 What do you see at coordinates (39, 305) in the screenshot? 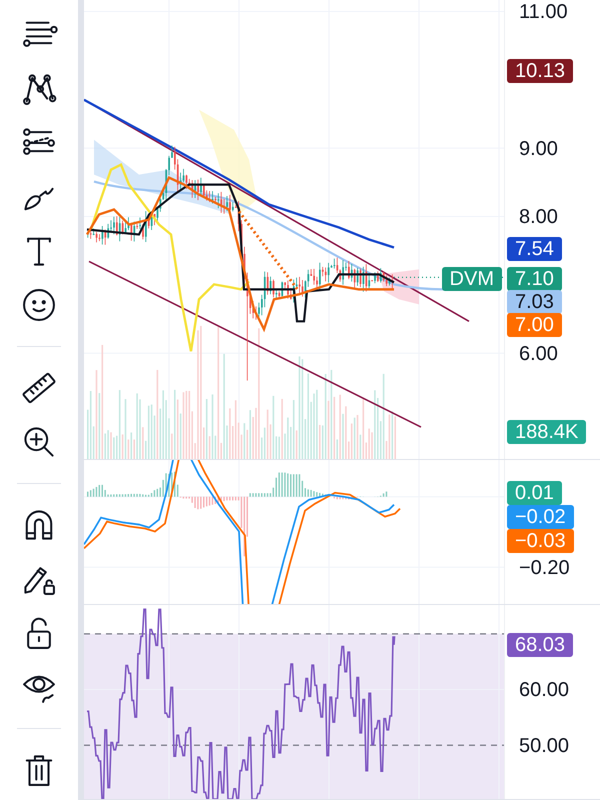
I see `smiley-icon` at bounding box center [39, 305].